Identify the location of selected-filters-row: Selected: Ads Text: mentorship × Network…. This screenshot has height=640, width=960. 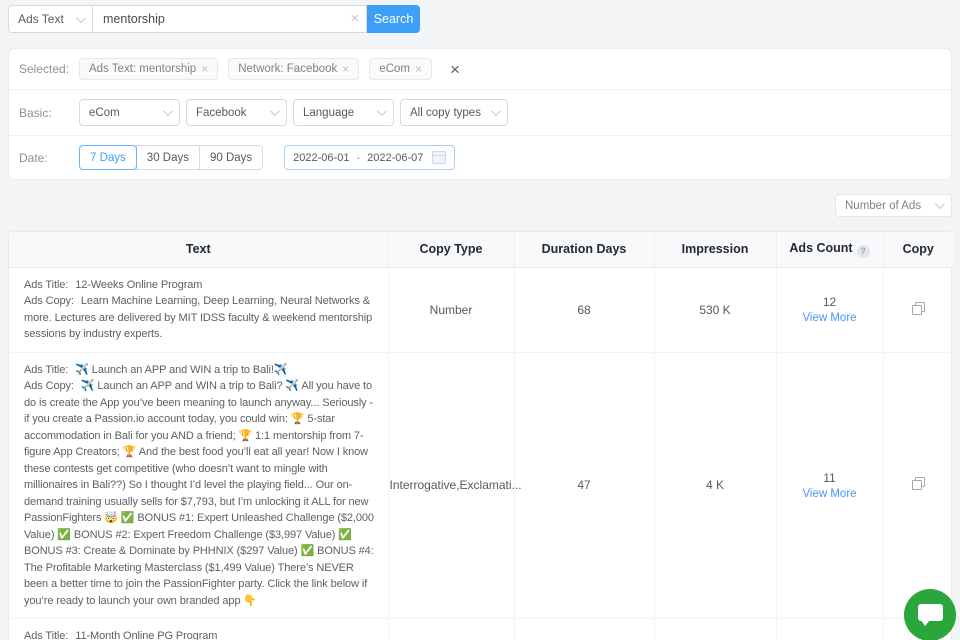
(480, 69).